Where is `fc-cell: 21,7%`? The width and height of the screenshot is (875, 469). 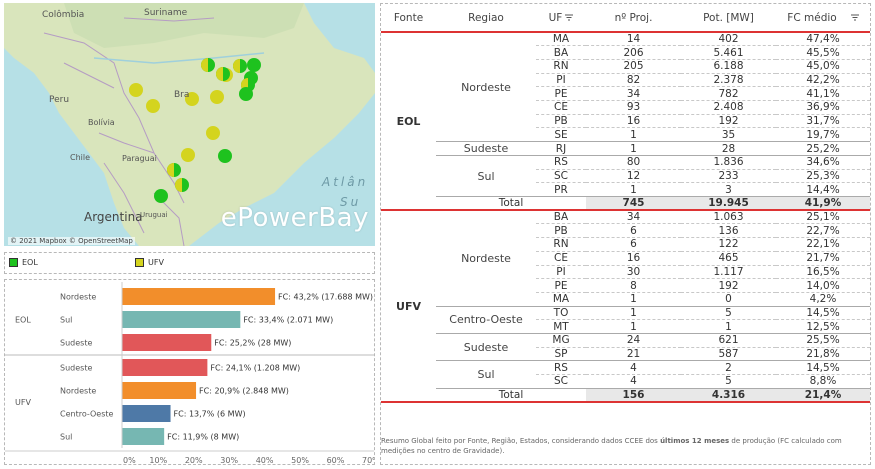
fc-cell: 21,7% is located at coordinates (823, 258).